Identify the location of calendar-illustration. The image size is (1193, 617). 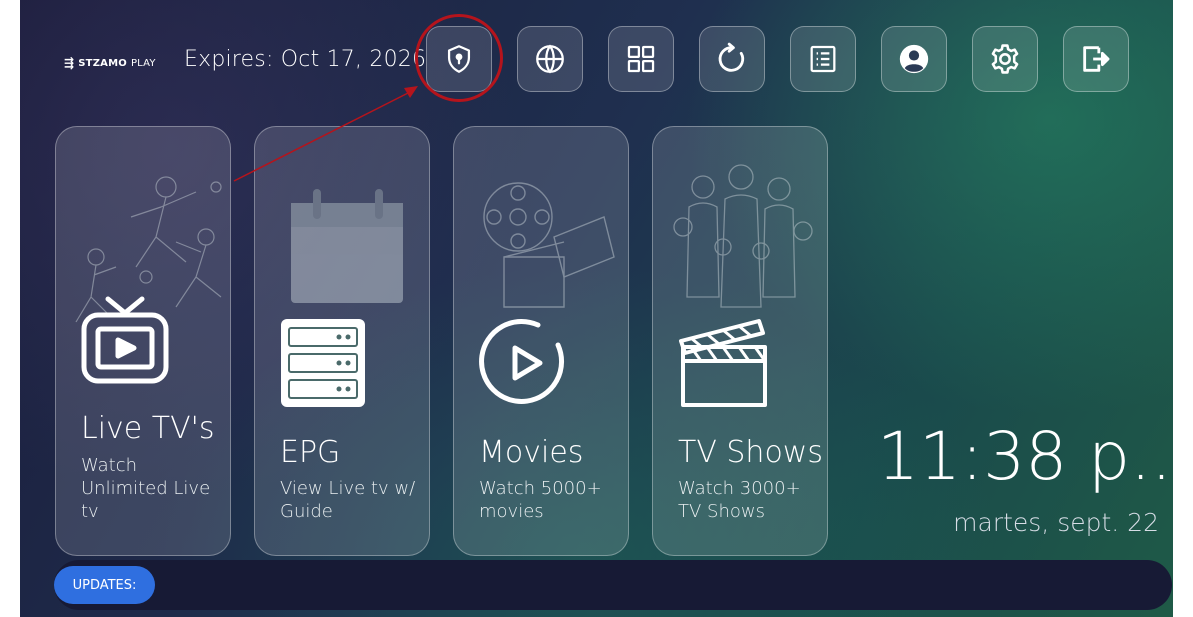
(347, 246).